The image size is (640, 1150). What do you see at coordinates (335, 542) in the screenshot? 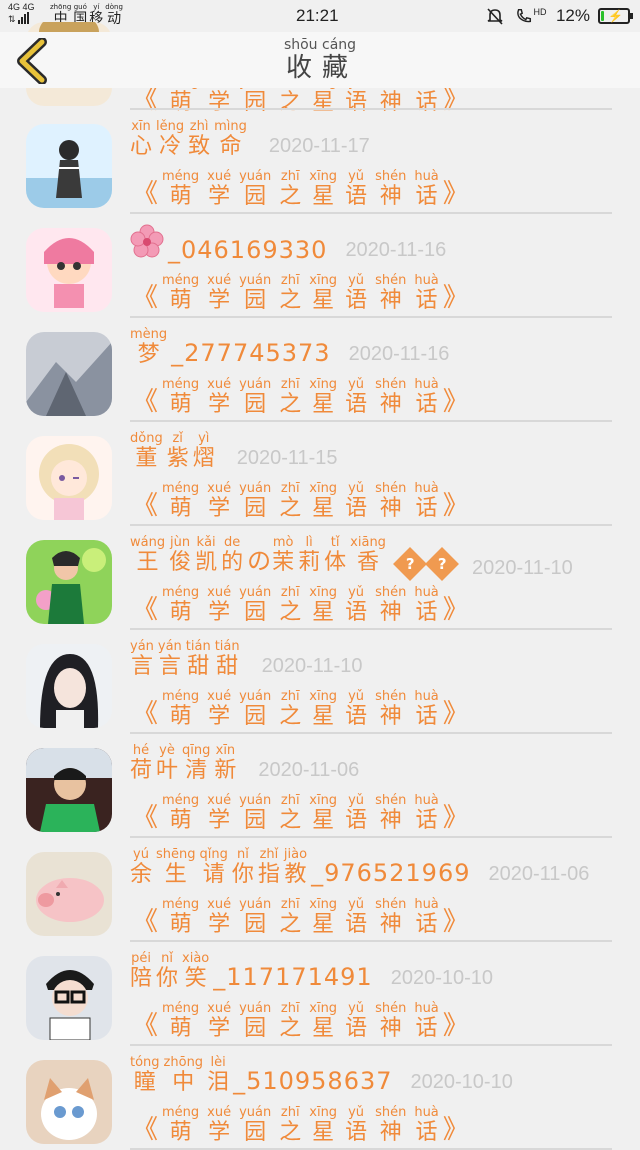
I see `name-char-pinyin: tǐ` at bounding box center [335, 542].